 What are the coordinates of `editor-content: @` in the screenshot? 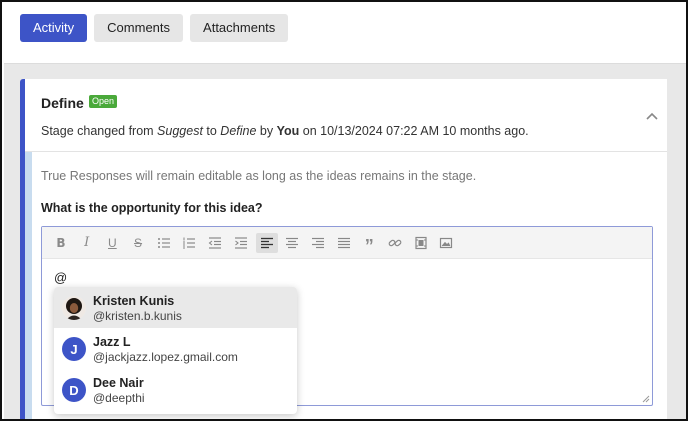 It's located at (61, 277).